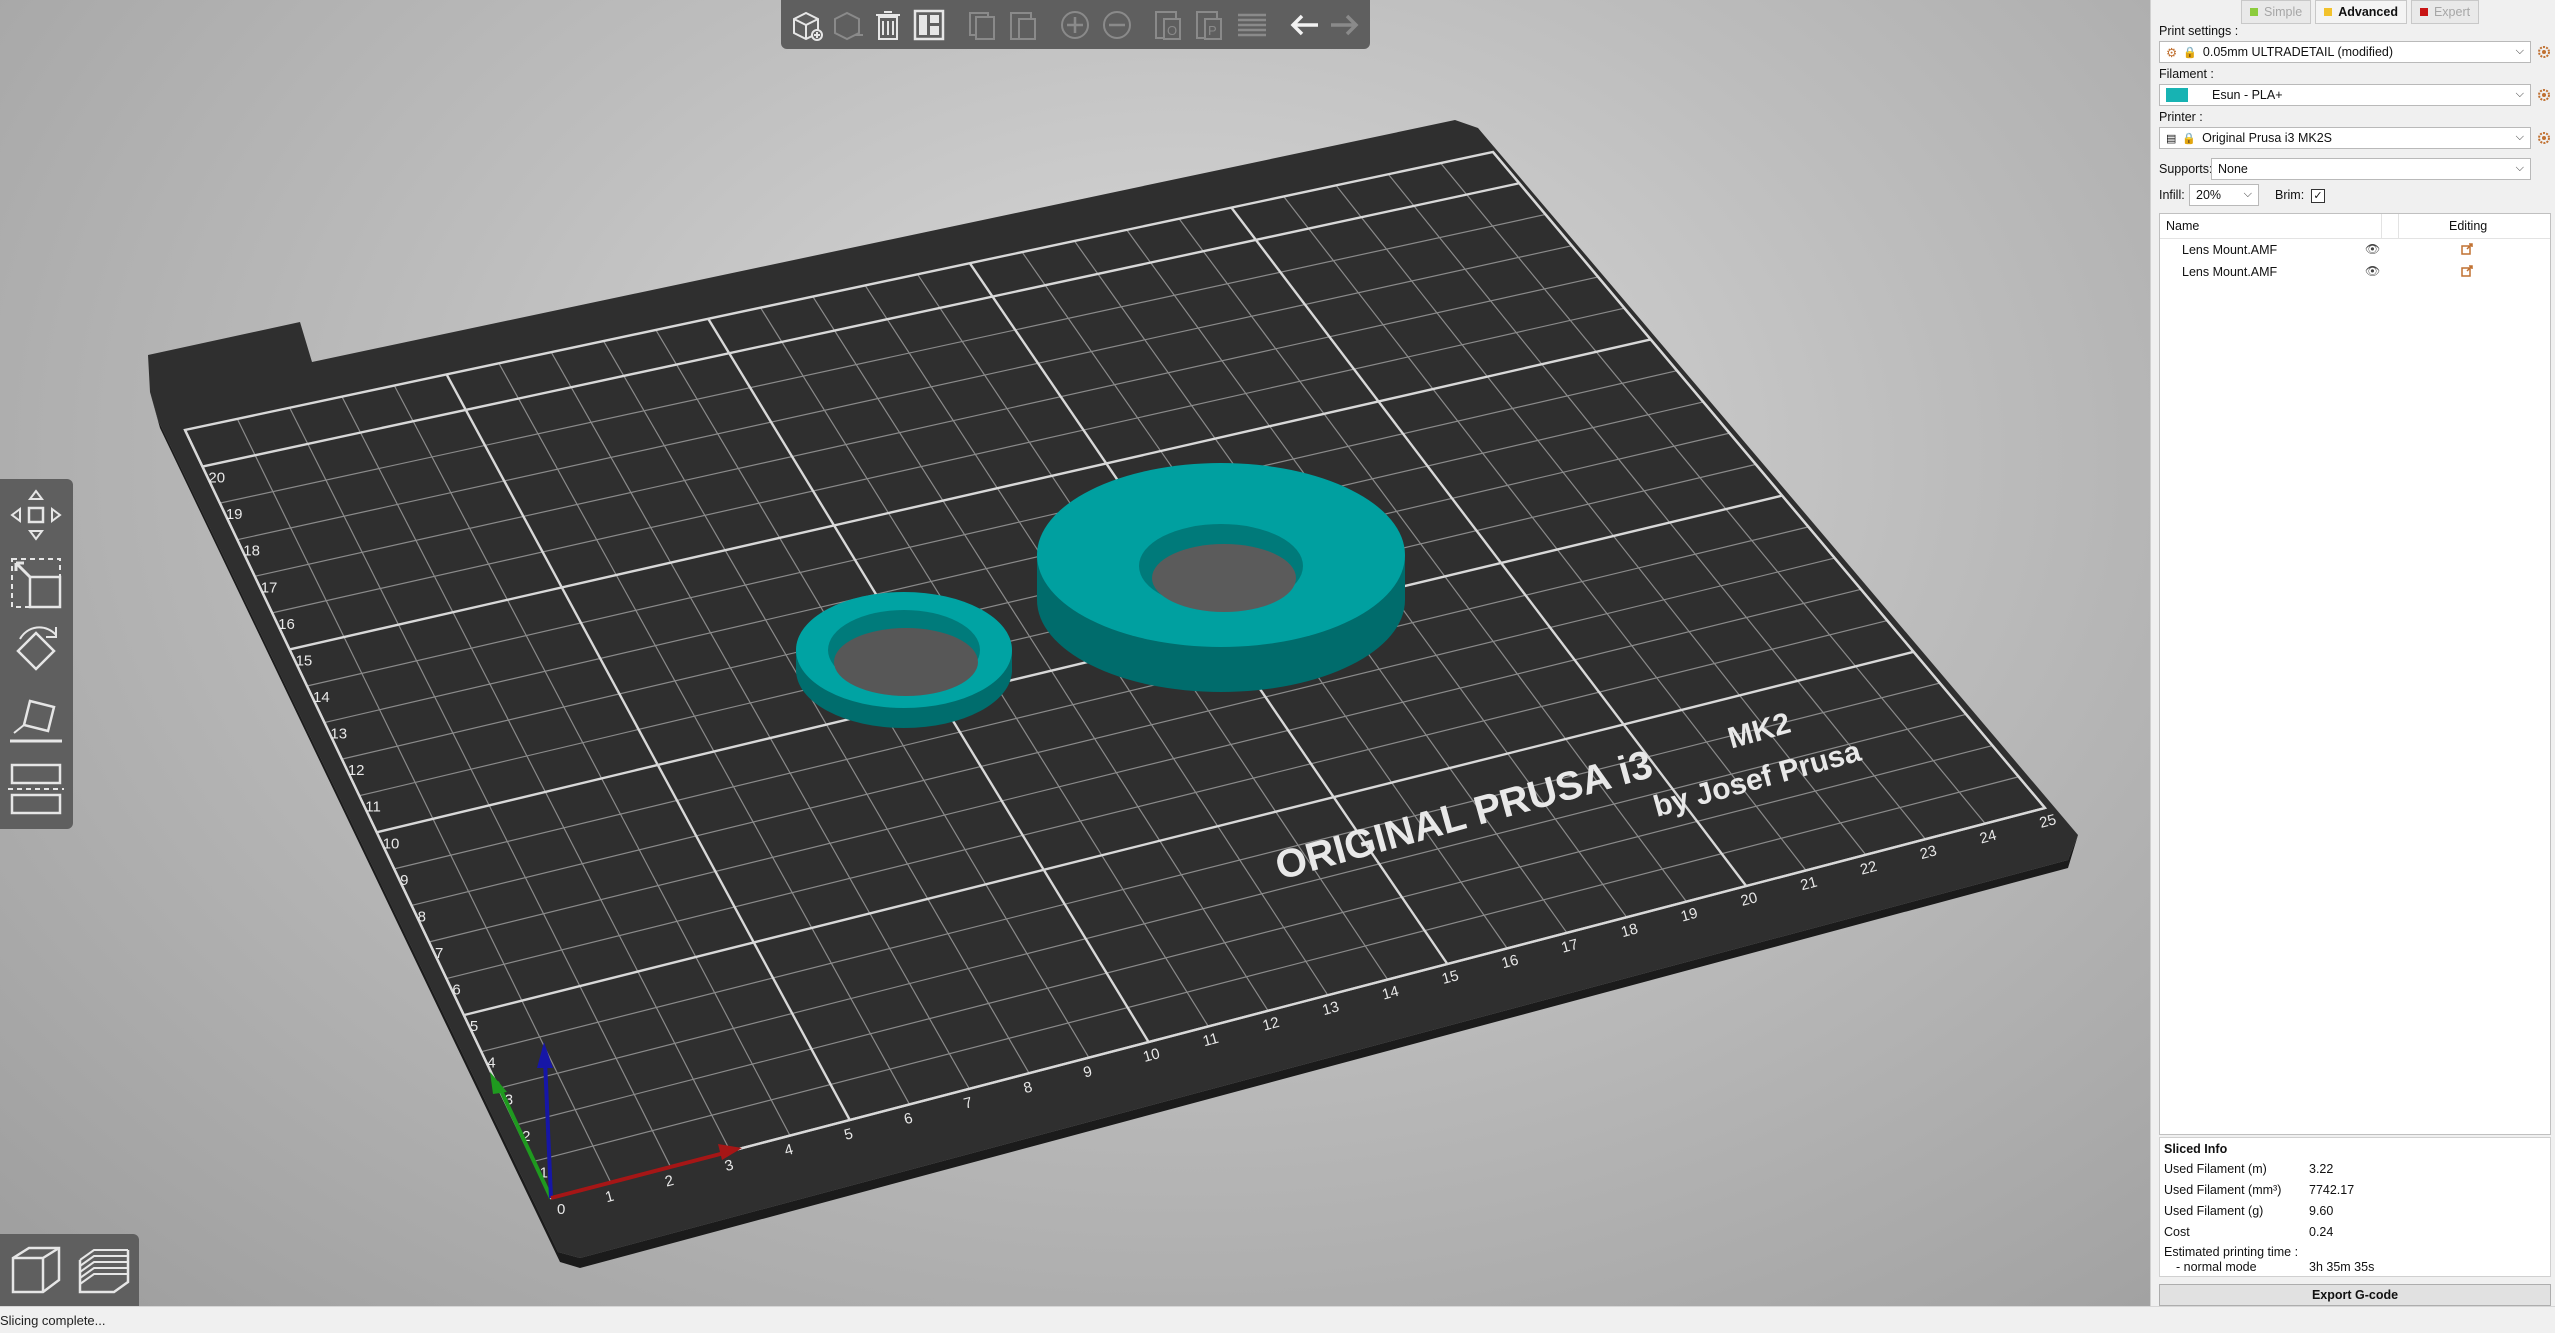 The width and height of the screenshot is (2555, 1333). I want to click on simple-mode-icon, so click(2254, 12).